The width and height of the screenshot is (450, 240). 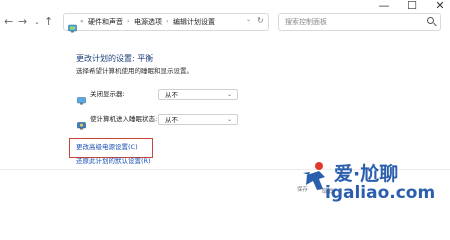 What do you see at coordinates (124, 119) in the screenshot?
I see `sleep-label: 使计算机进入睡眠状态:` at bounding box center [124, 119].